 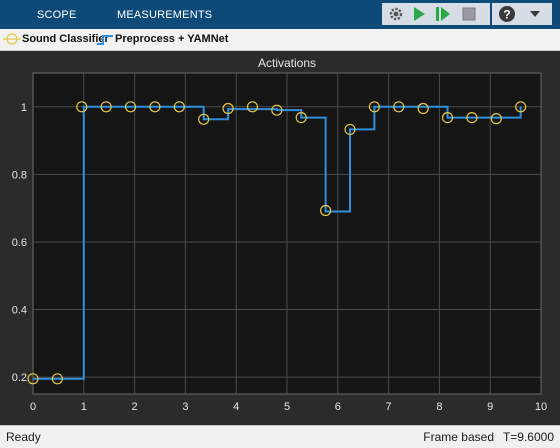 What do you see at coordinates (236, 407) in the screenshot?
I see `x-tick-label: 4` at bounding box center [236, 407].